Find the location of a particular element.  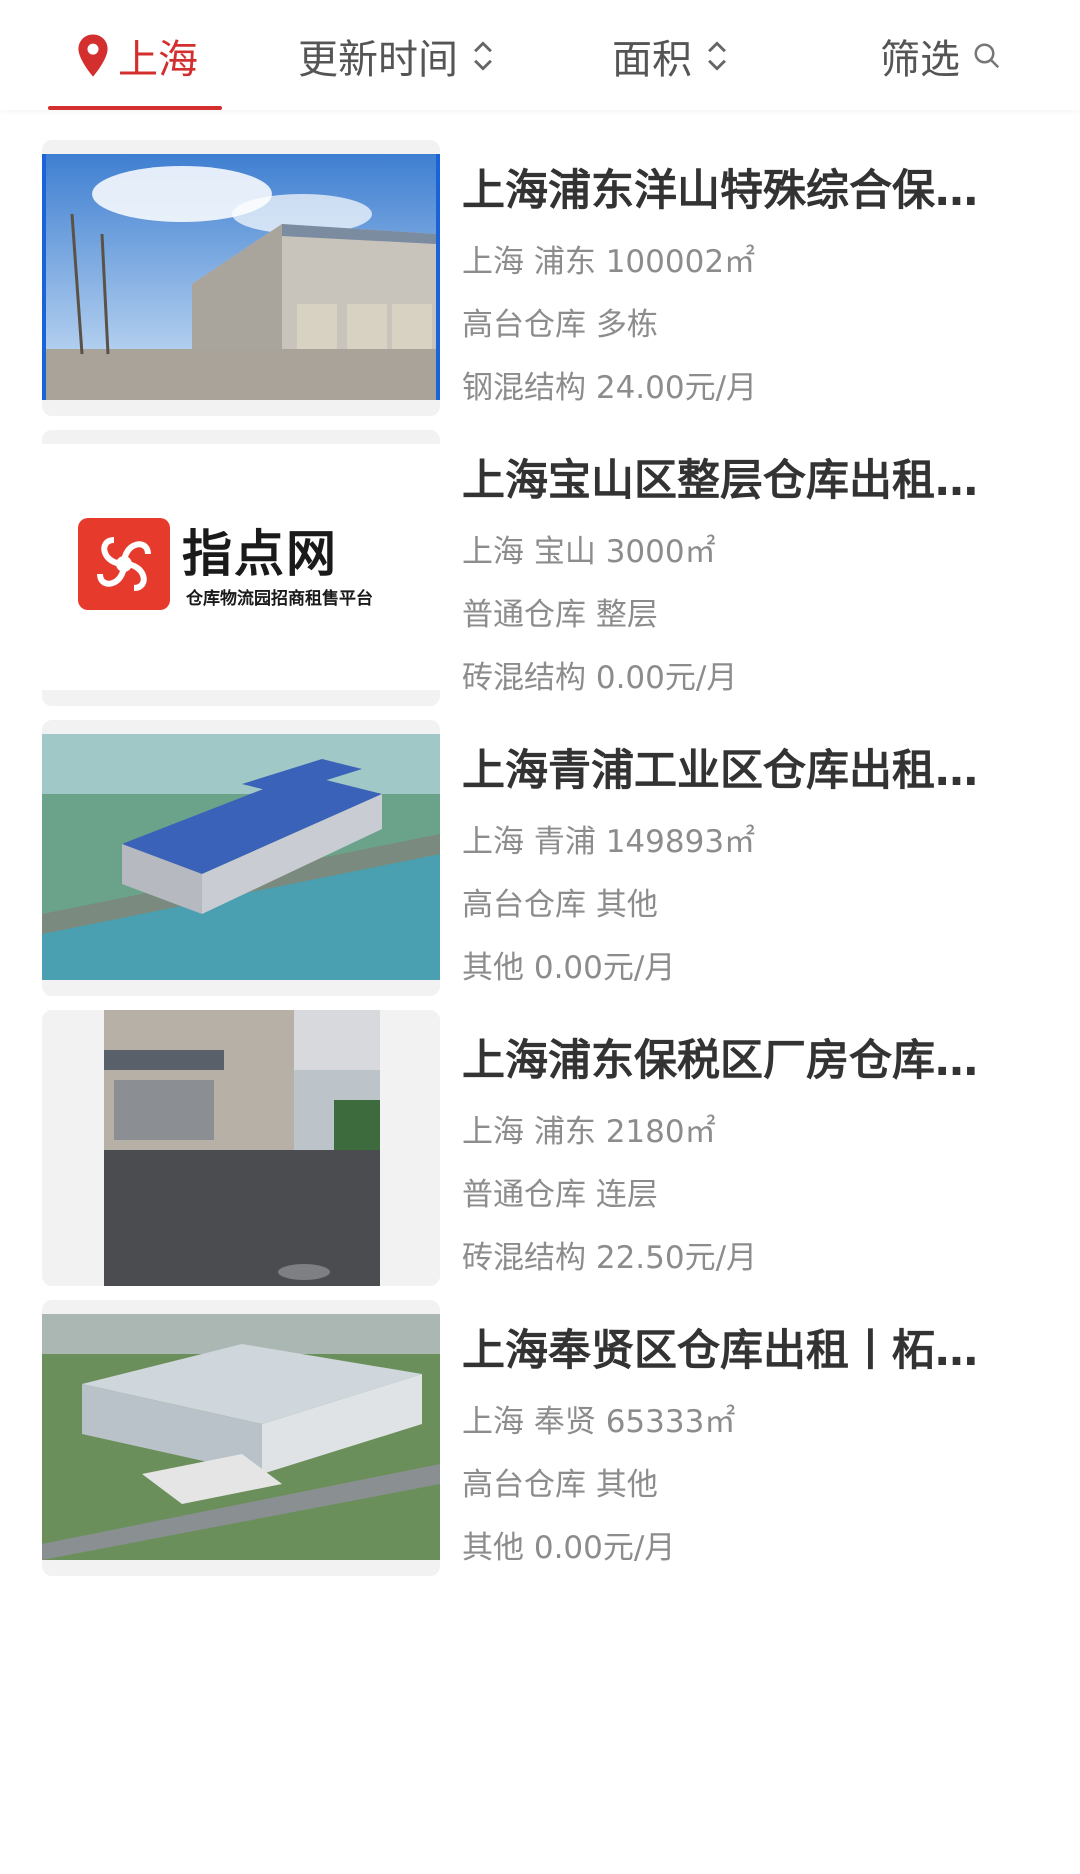

filter-label: 筛选 is located at coordinates (920, 60).